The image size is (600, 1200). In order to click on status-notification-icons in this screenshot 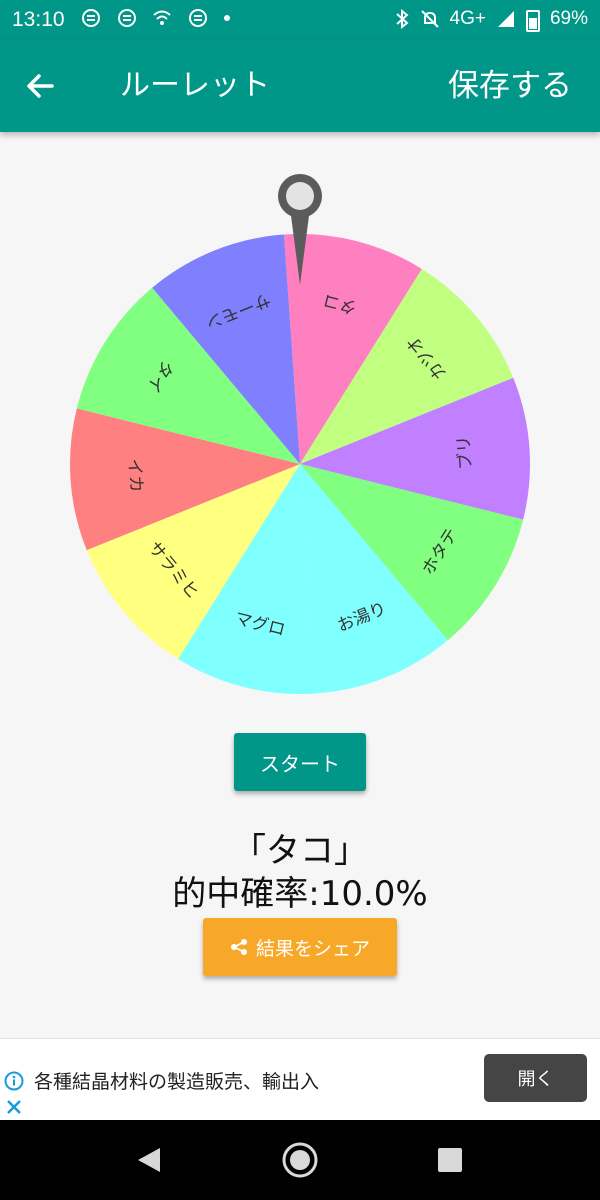, I will do `click(156, 17)`.